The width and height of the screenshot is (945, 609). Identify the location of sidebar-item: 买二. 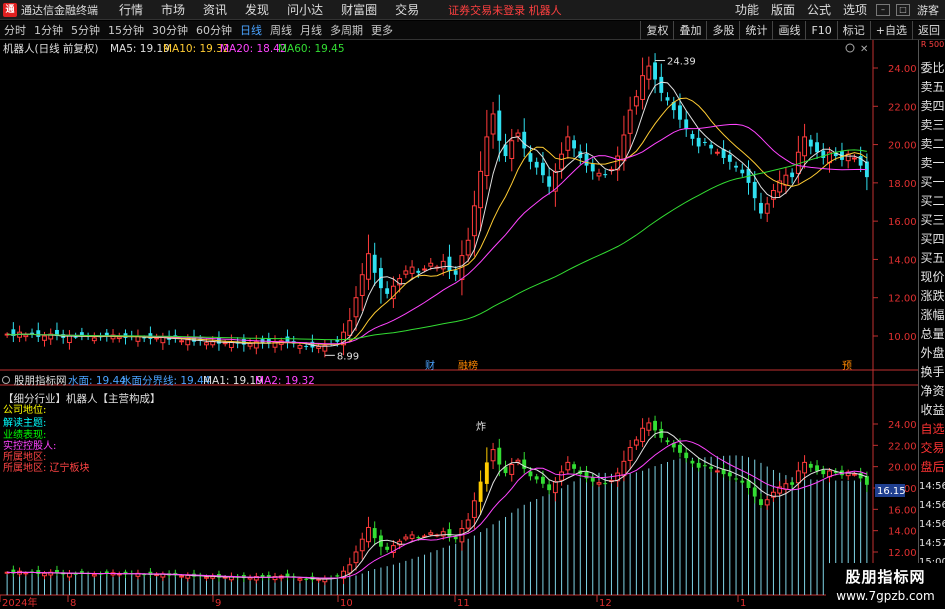
(932, 201).